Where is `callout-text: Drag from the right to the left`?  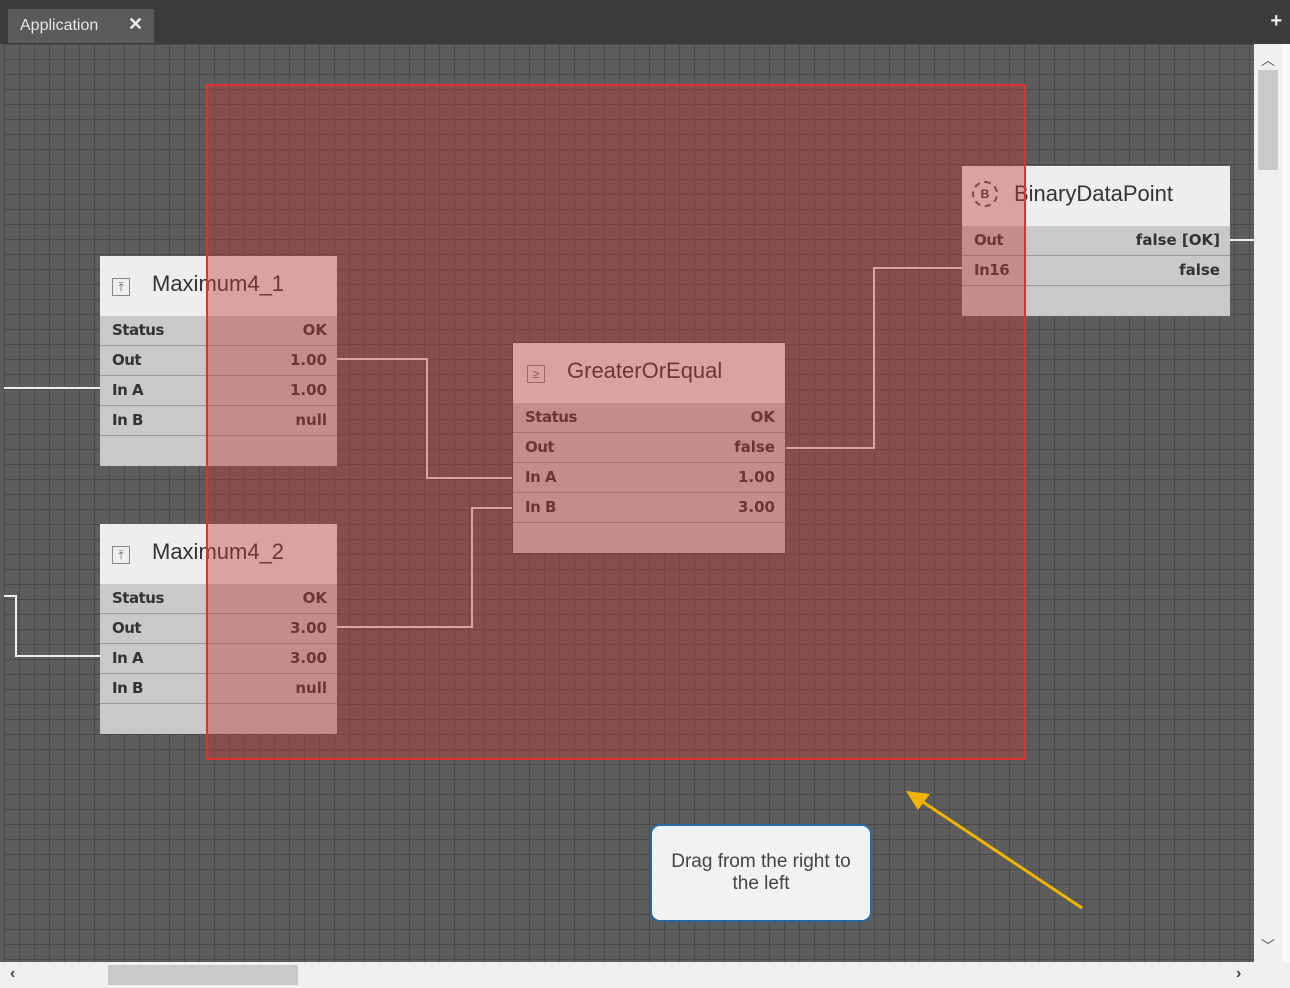
callout-text: Drag from the right to the left is located at coordinates (761, 872).